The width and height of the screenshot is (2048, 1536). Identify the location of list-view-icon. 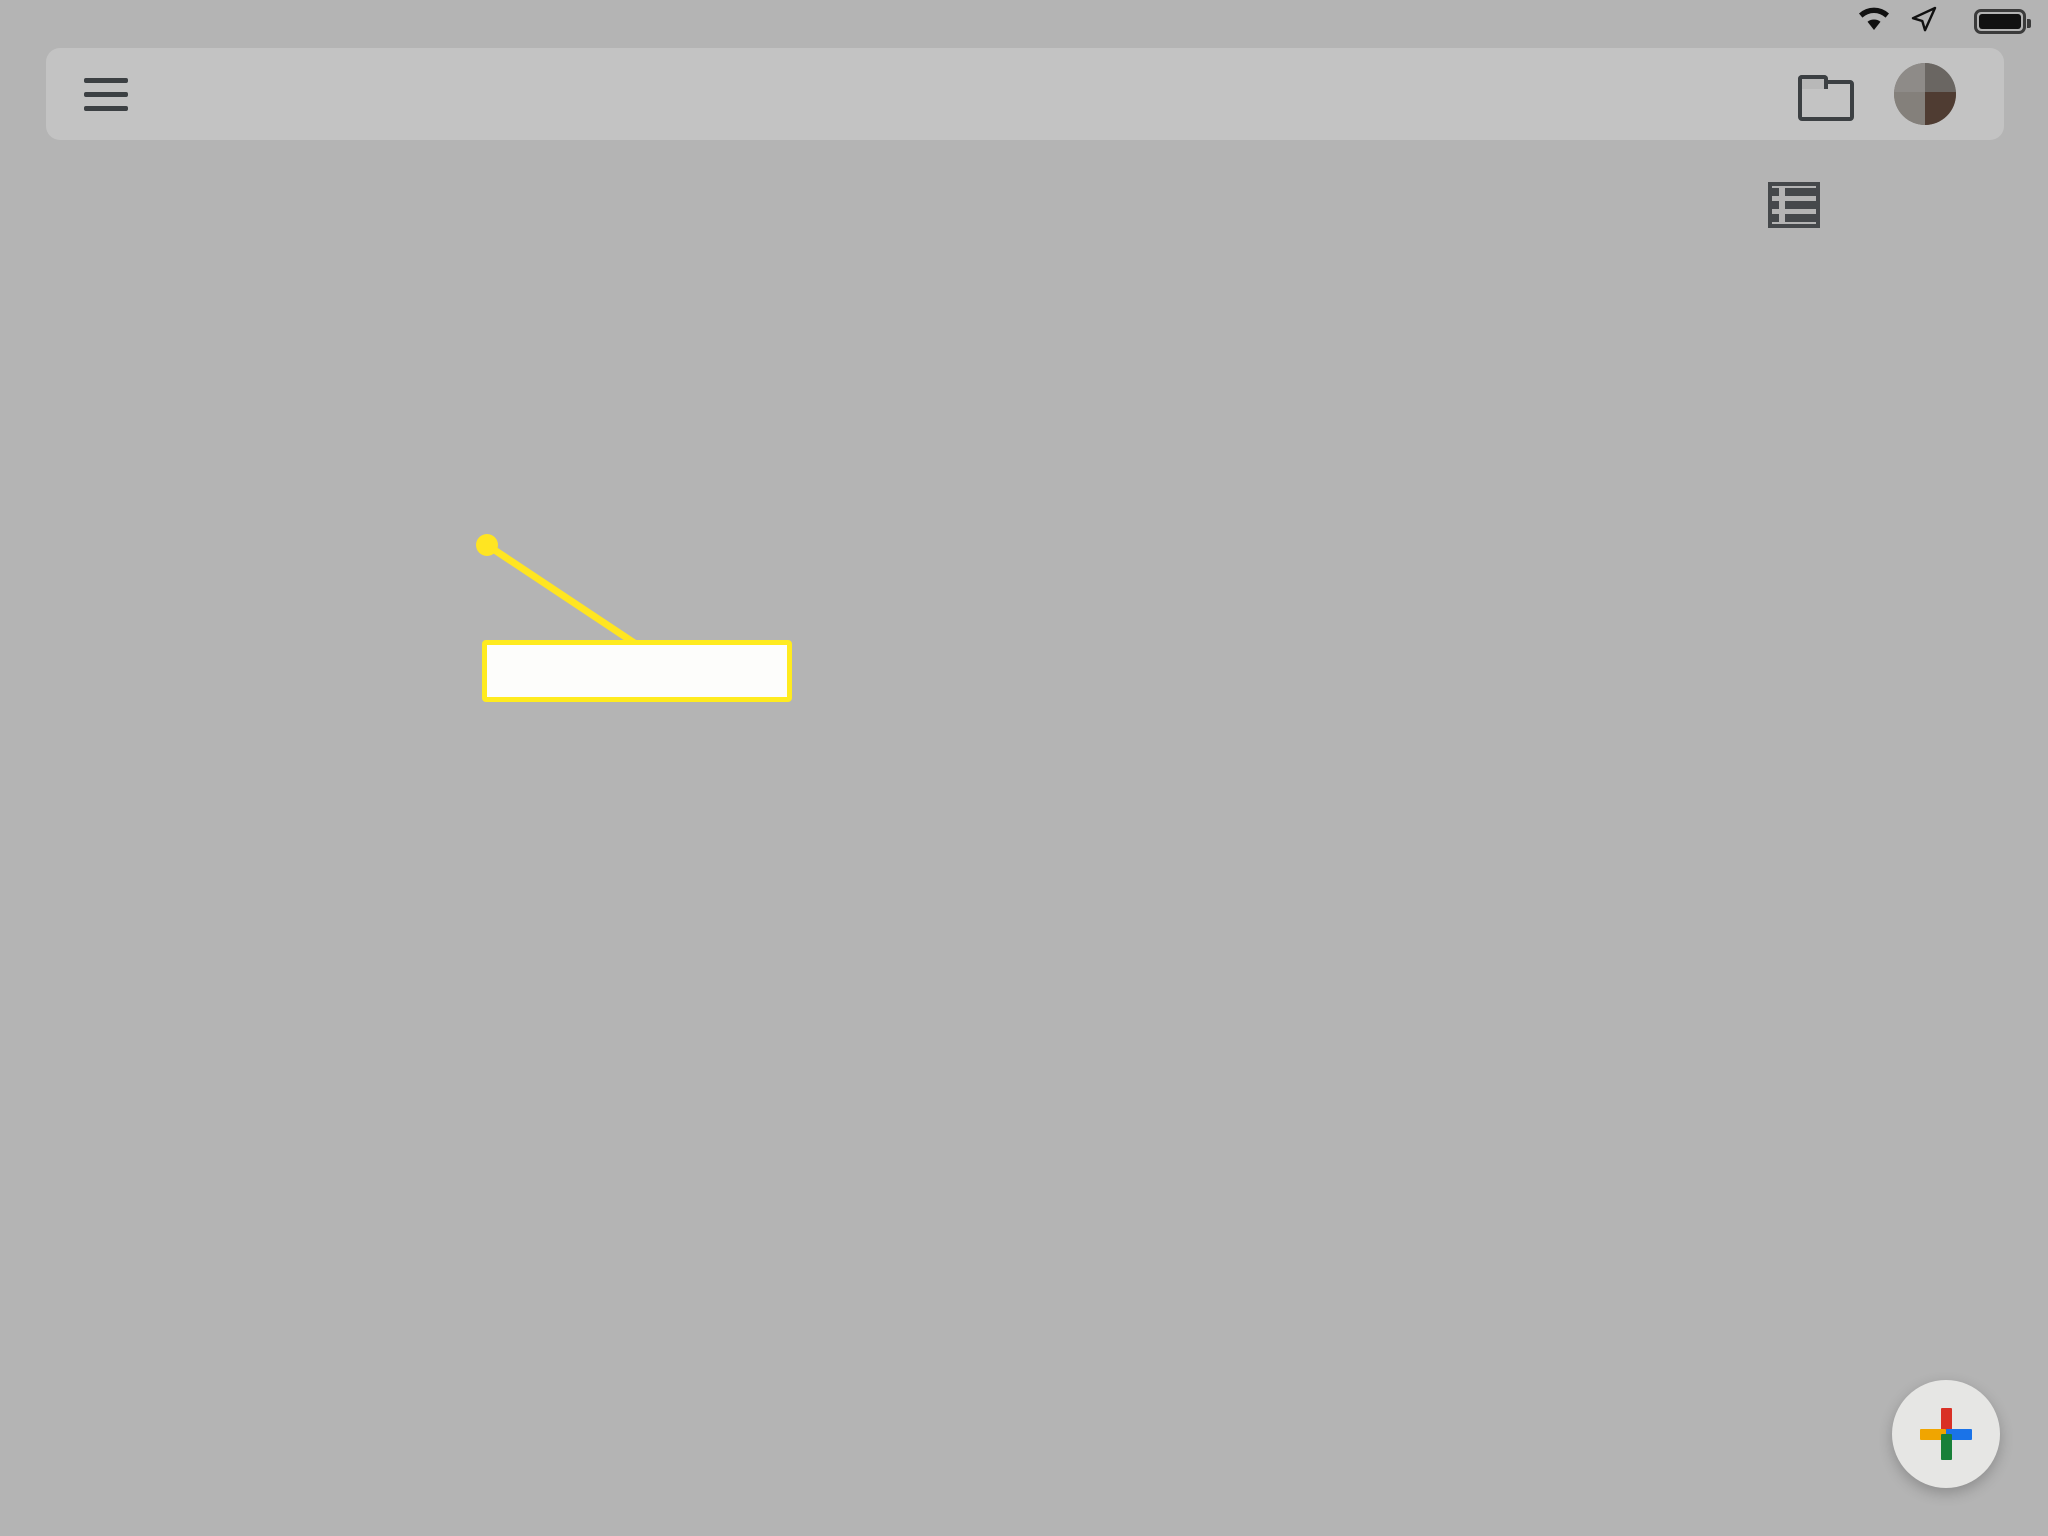
(1794, 205).